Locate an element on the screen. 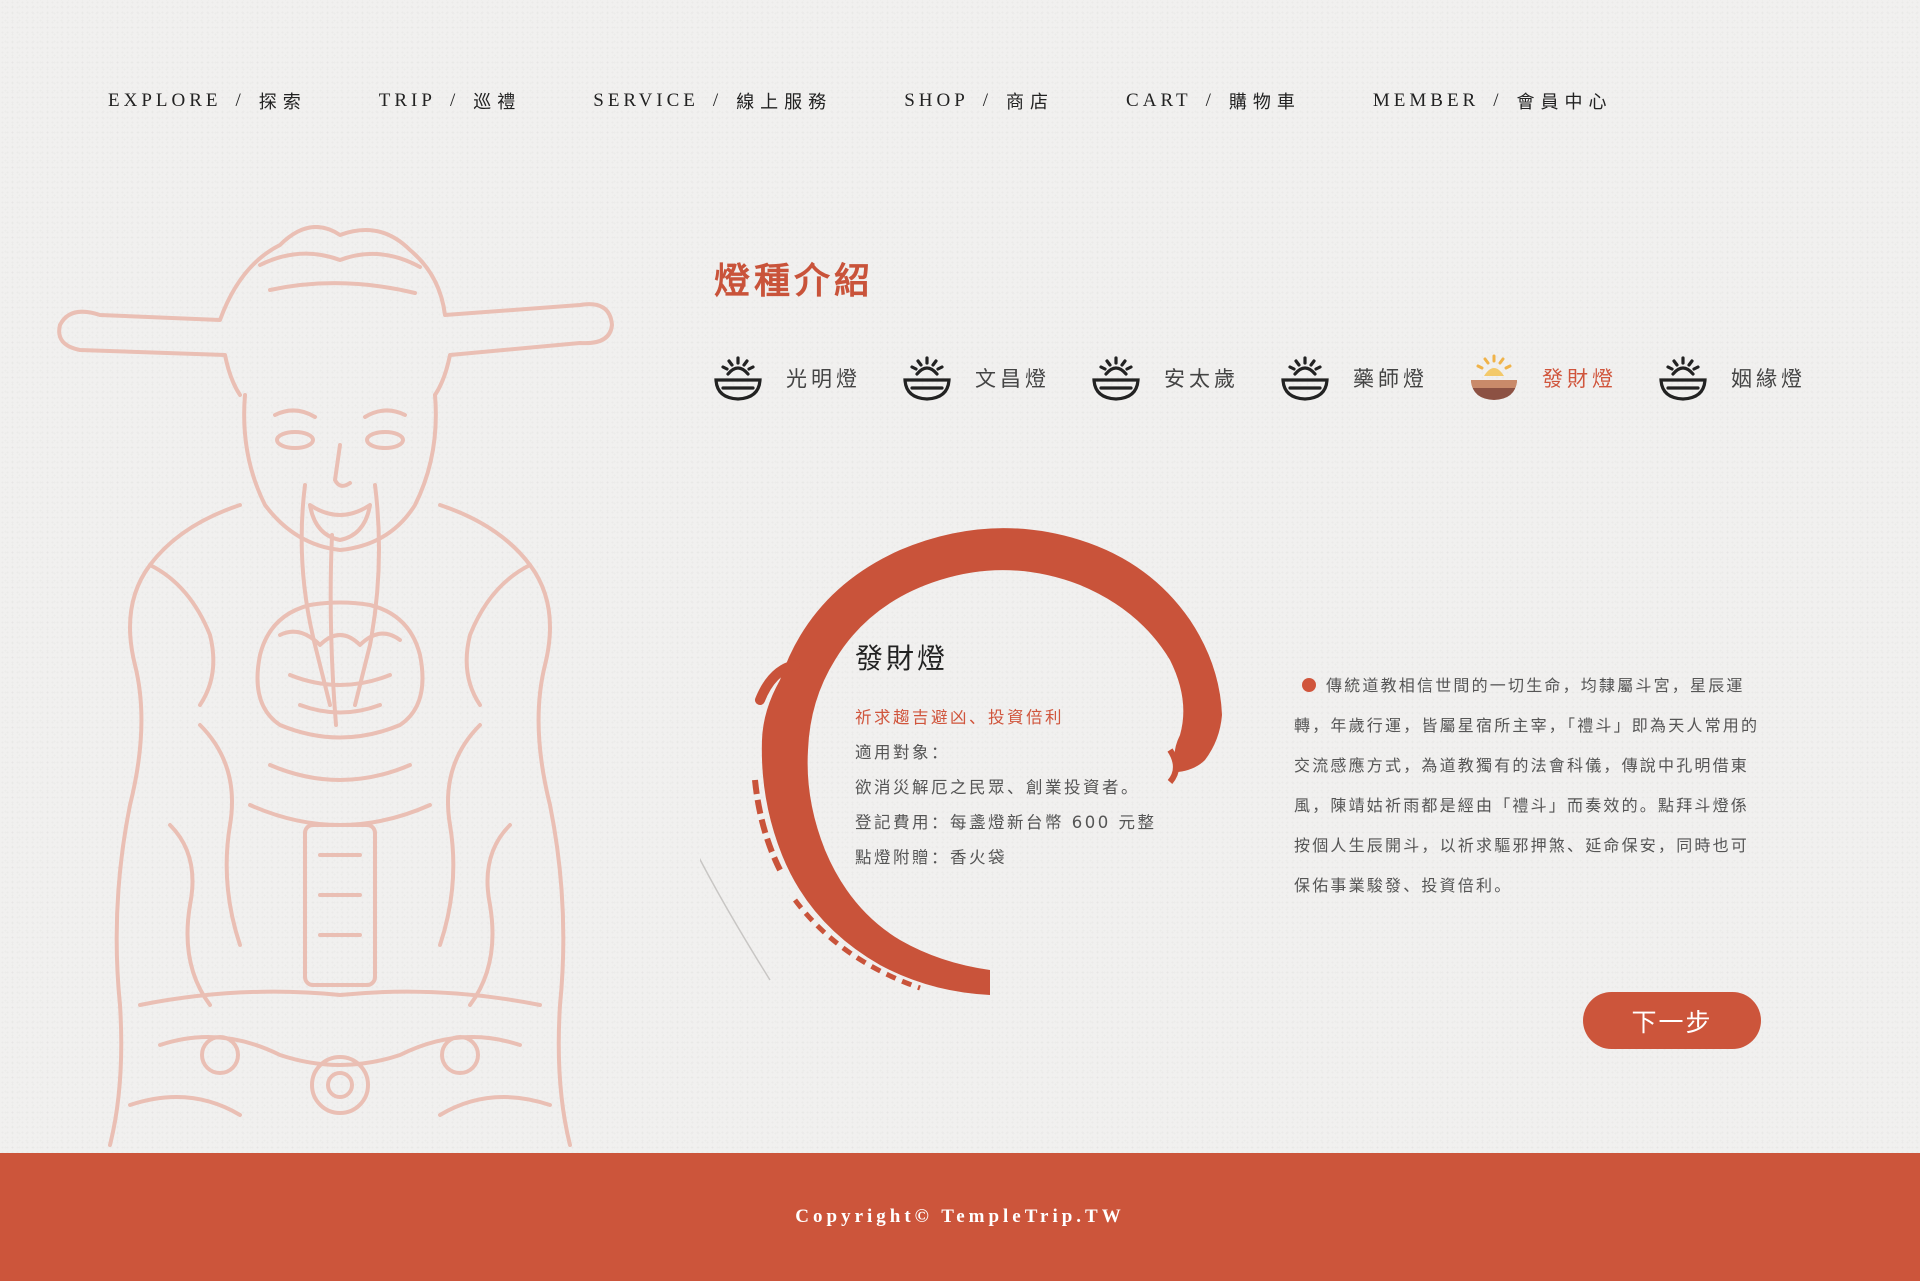 This screenshot has height=1281, width=1920. nav-member-en: MEMBER is located at coordinates (1426, 100).